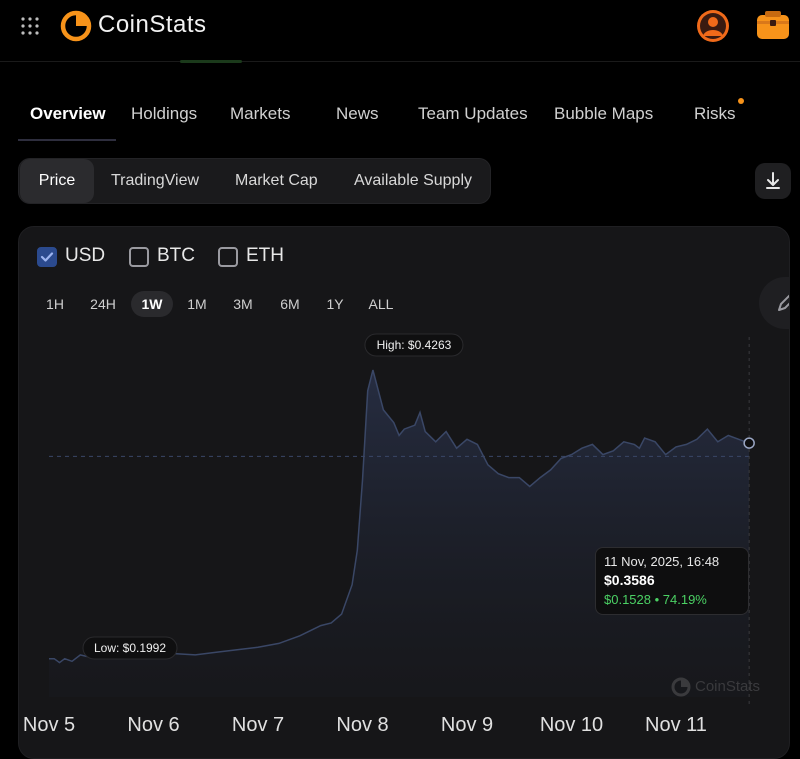 The height and width of the screenshot is (759, 800). Describe the element at coordinates (139, 257) in the screenshot. I see `btc-checkbox` at that location.